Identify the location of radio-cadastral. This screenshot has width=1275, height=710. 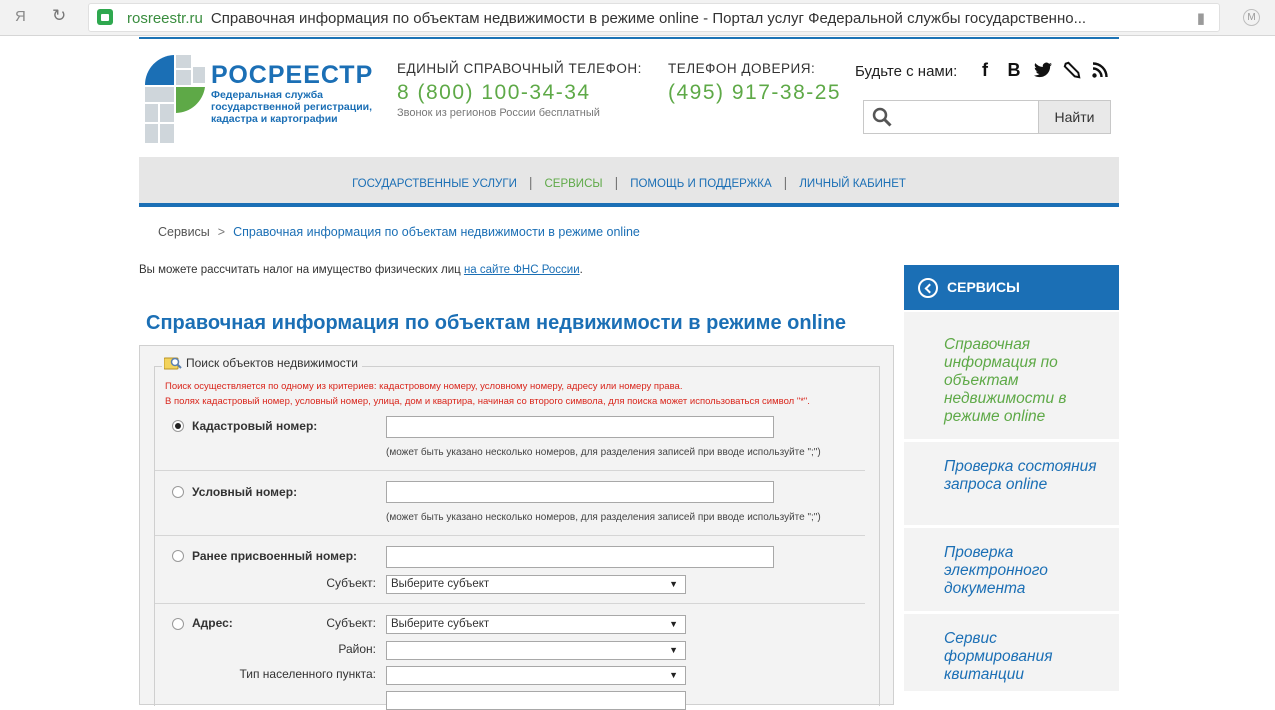
(178, 426).